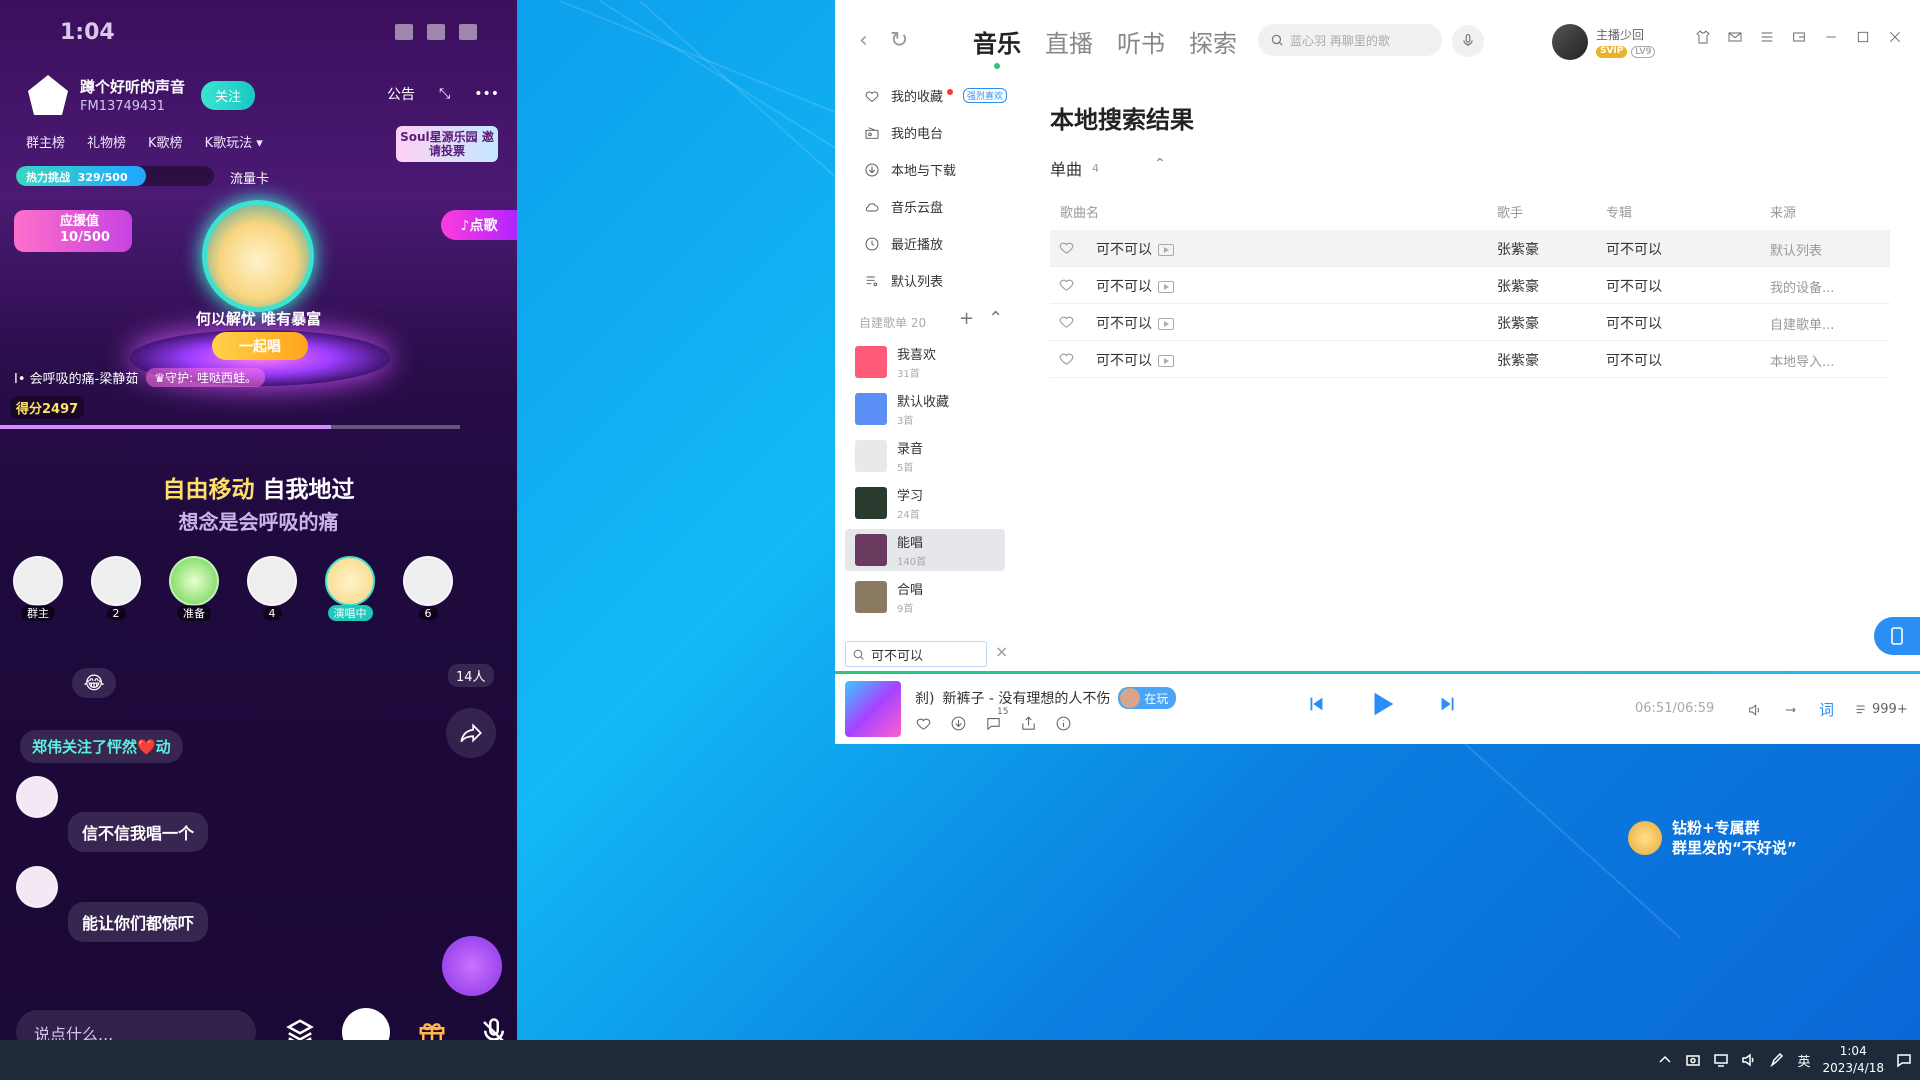  What do you see at coordinates (48, 95) in the screenshot?
I see `room-avatar` at bounding box center [48, 95].